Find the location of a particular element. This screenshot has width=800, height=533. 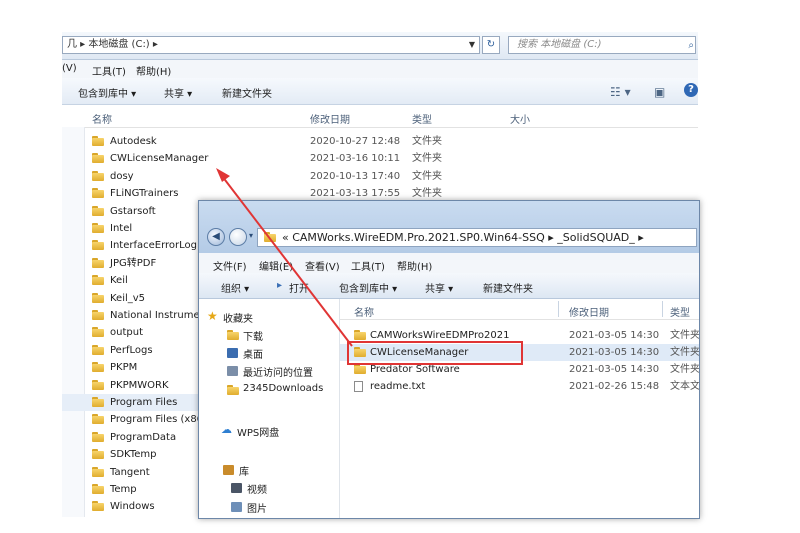

arrow-head is located at coordinates (223, 175).